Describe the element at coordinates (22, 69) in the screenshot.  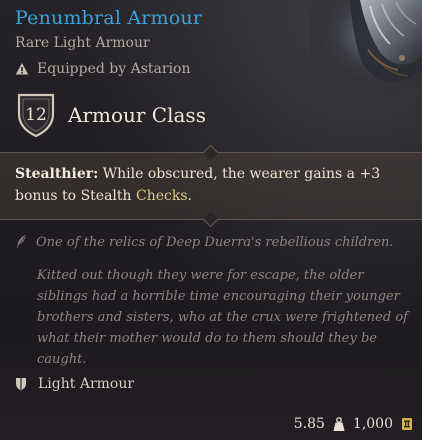
I see `warning-triangle-icon` at that location.